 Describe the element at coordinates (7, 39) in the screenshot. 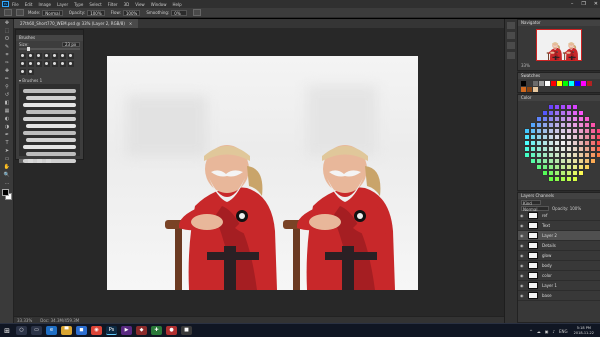

I see `lasso-icon: ʘ` at that location.